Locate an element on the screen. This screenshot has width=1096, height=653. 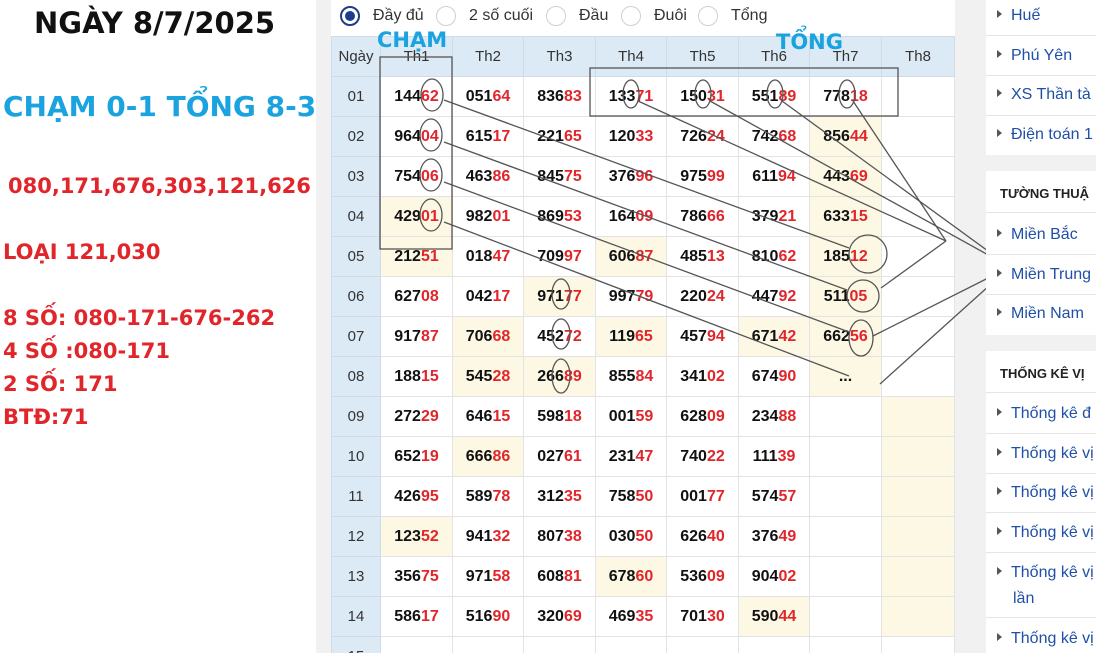
result-cell: 54528 is located at coordinates (488, 376).